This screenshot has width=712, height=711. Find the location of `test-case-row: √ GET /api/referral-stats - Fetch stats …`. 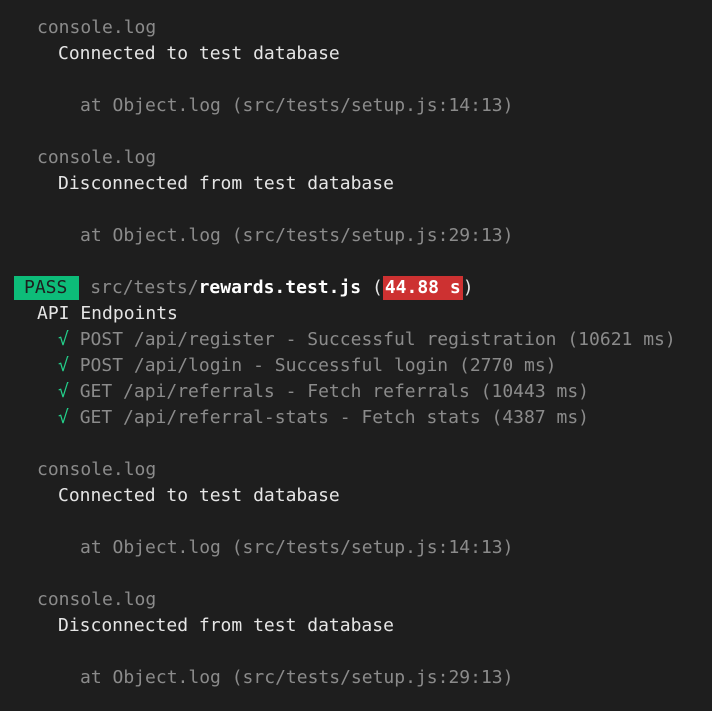

test-case-row: √ GET /api/referral-stats - Fetch stats … is located at coordinates (323, 418).